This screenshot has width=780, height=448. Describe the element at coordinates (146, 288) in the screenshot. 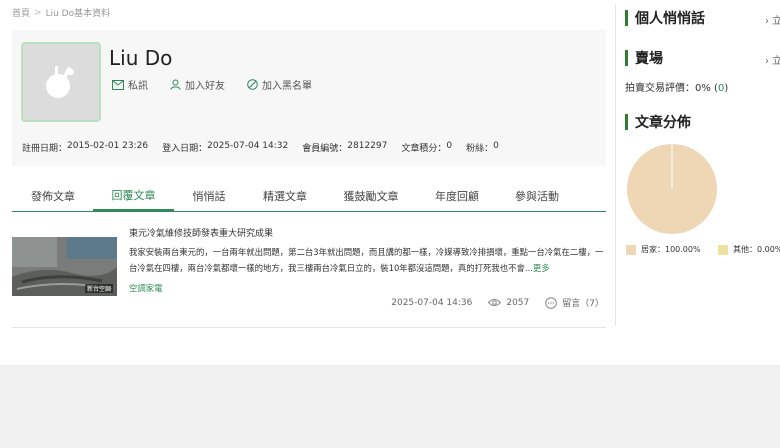

I see `article-category: 空調家電` at that location.